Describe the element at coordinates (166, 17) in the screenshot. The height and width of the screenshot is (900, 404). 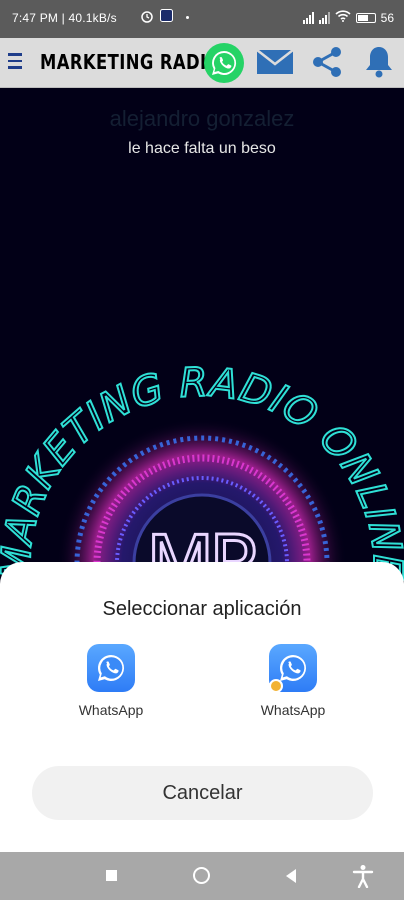
I see `app-notification-icon` at that location.